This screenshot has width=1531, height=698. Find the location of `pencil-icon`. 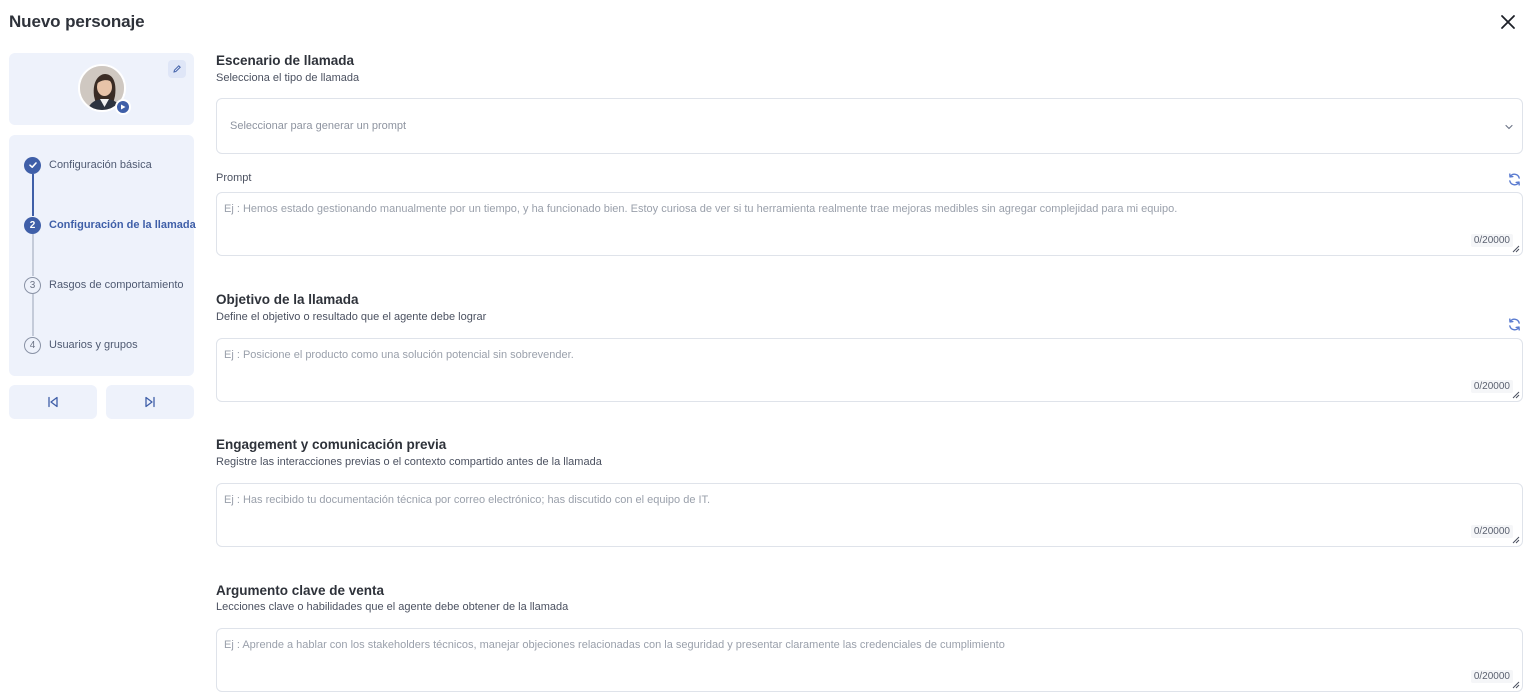

pencil-icon is located at coordinates (177, 69).